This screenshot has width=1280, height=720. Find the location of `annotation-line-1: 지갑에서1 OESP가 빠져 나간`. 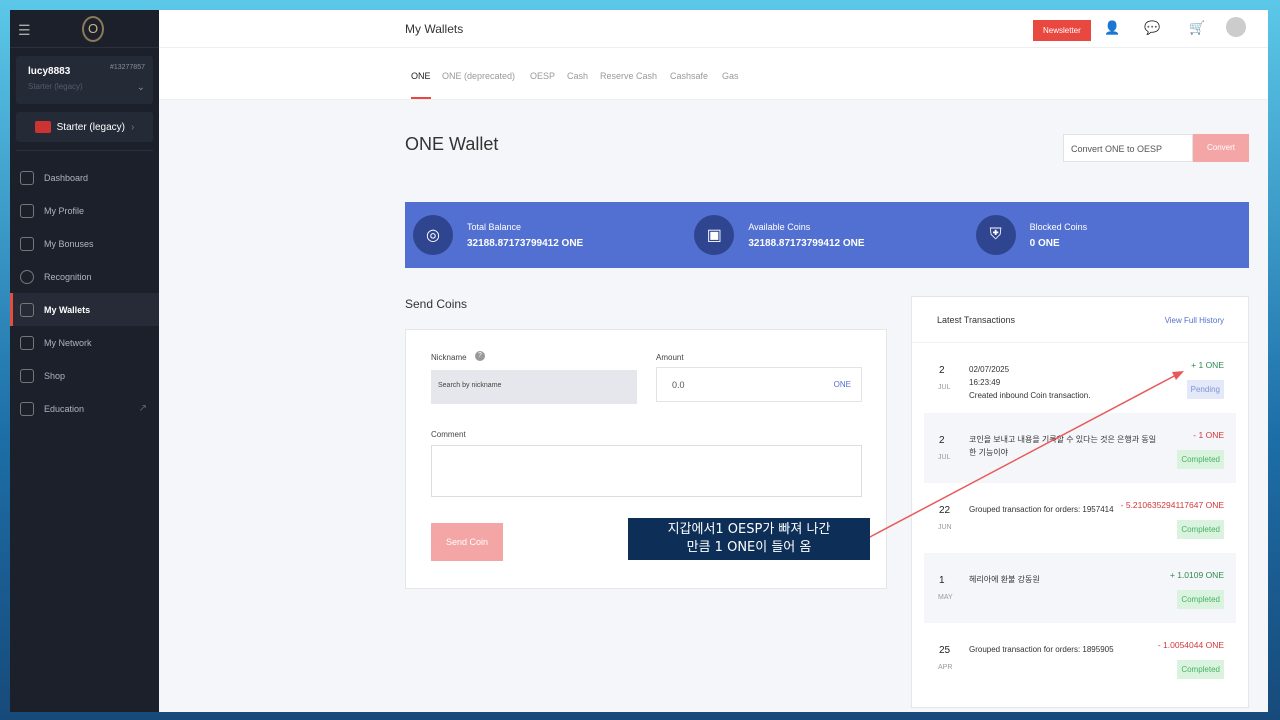

annotation-line-1: 지갑에서1 OESP가 빠져 나간 is located at coordinates (749, 529).